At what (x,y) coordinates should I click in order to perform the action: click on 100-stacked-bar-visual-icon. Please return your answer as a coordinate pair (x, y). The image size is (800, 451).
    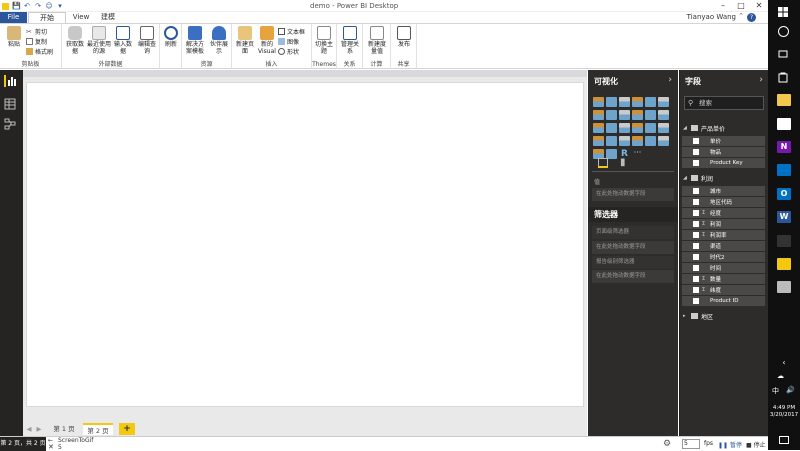
    Looking at the image, I should click on (650, 102).